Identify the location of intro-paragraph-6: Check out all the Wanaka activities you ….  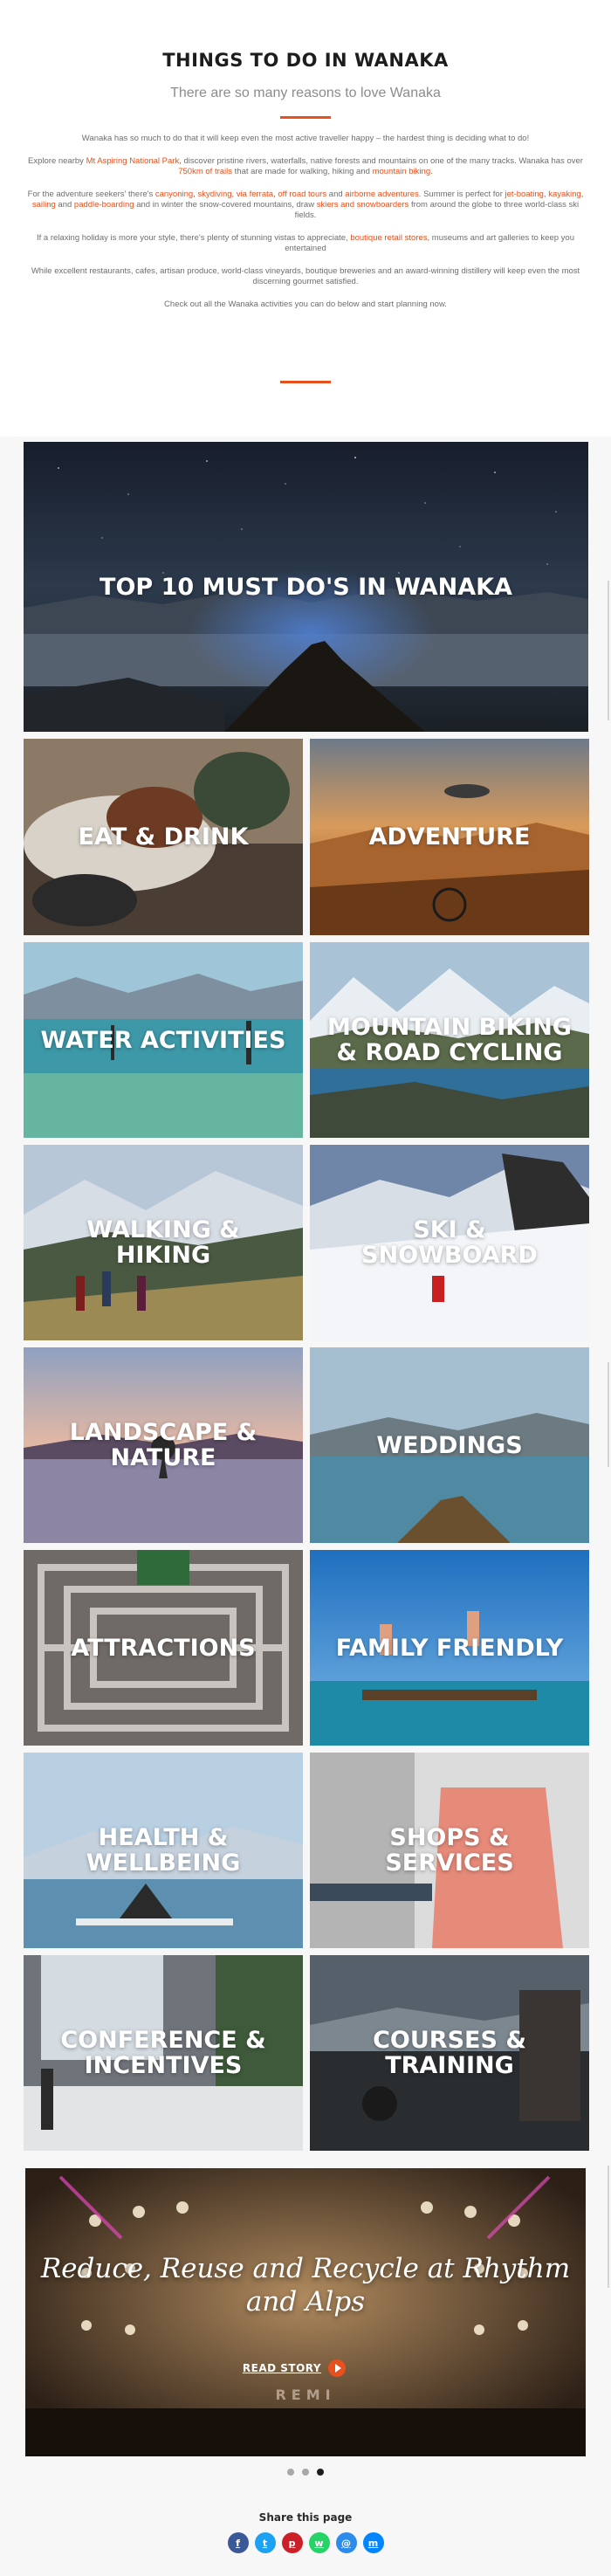
(305, 304).